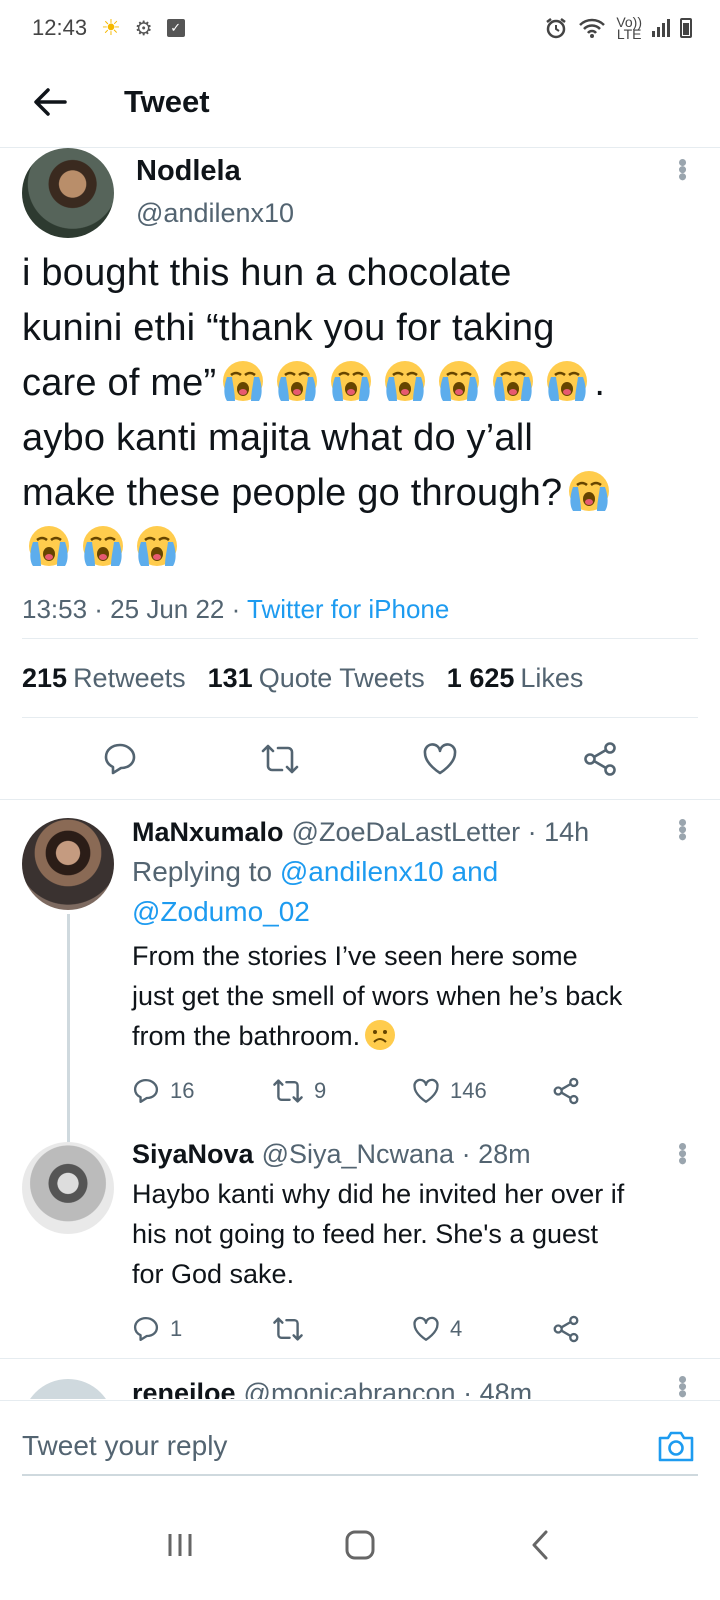  I want to click on arrow-left-icon, so click(50, 101).